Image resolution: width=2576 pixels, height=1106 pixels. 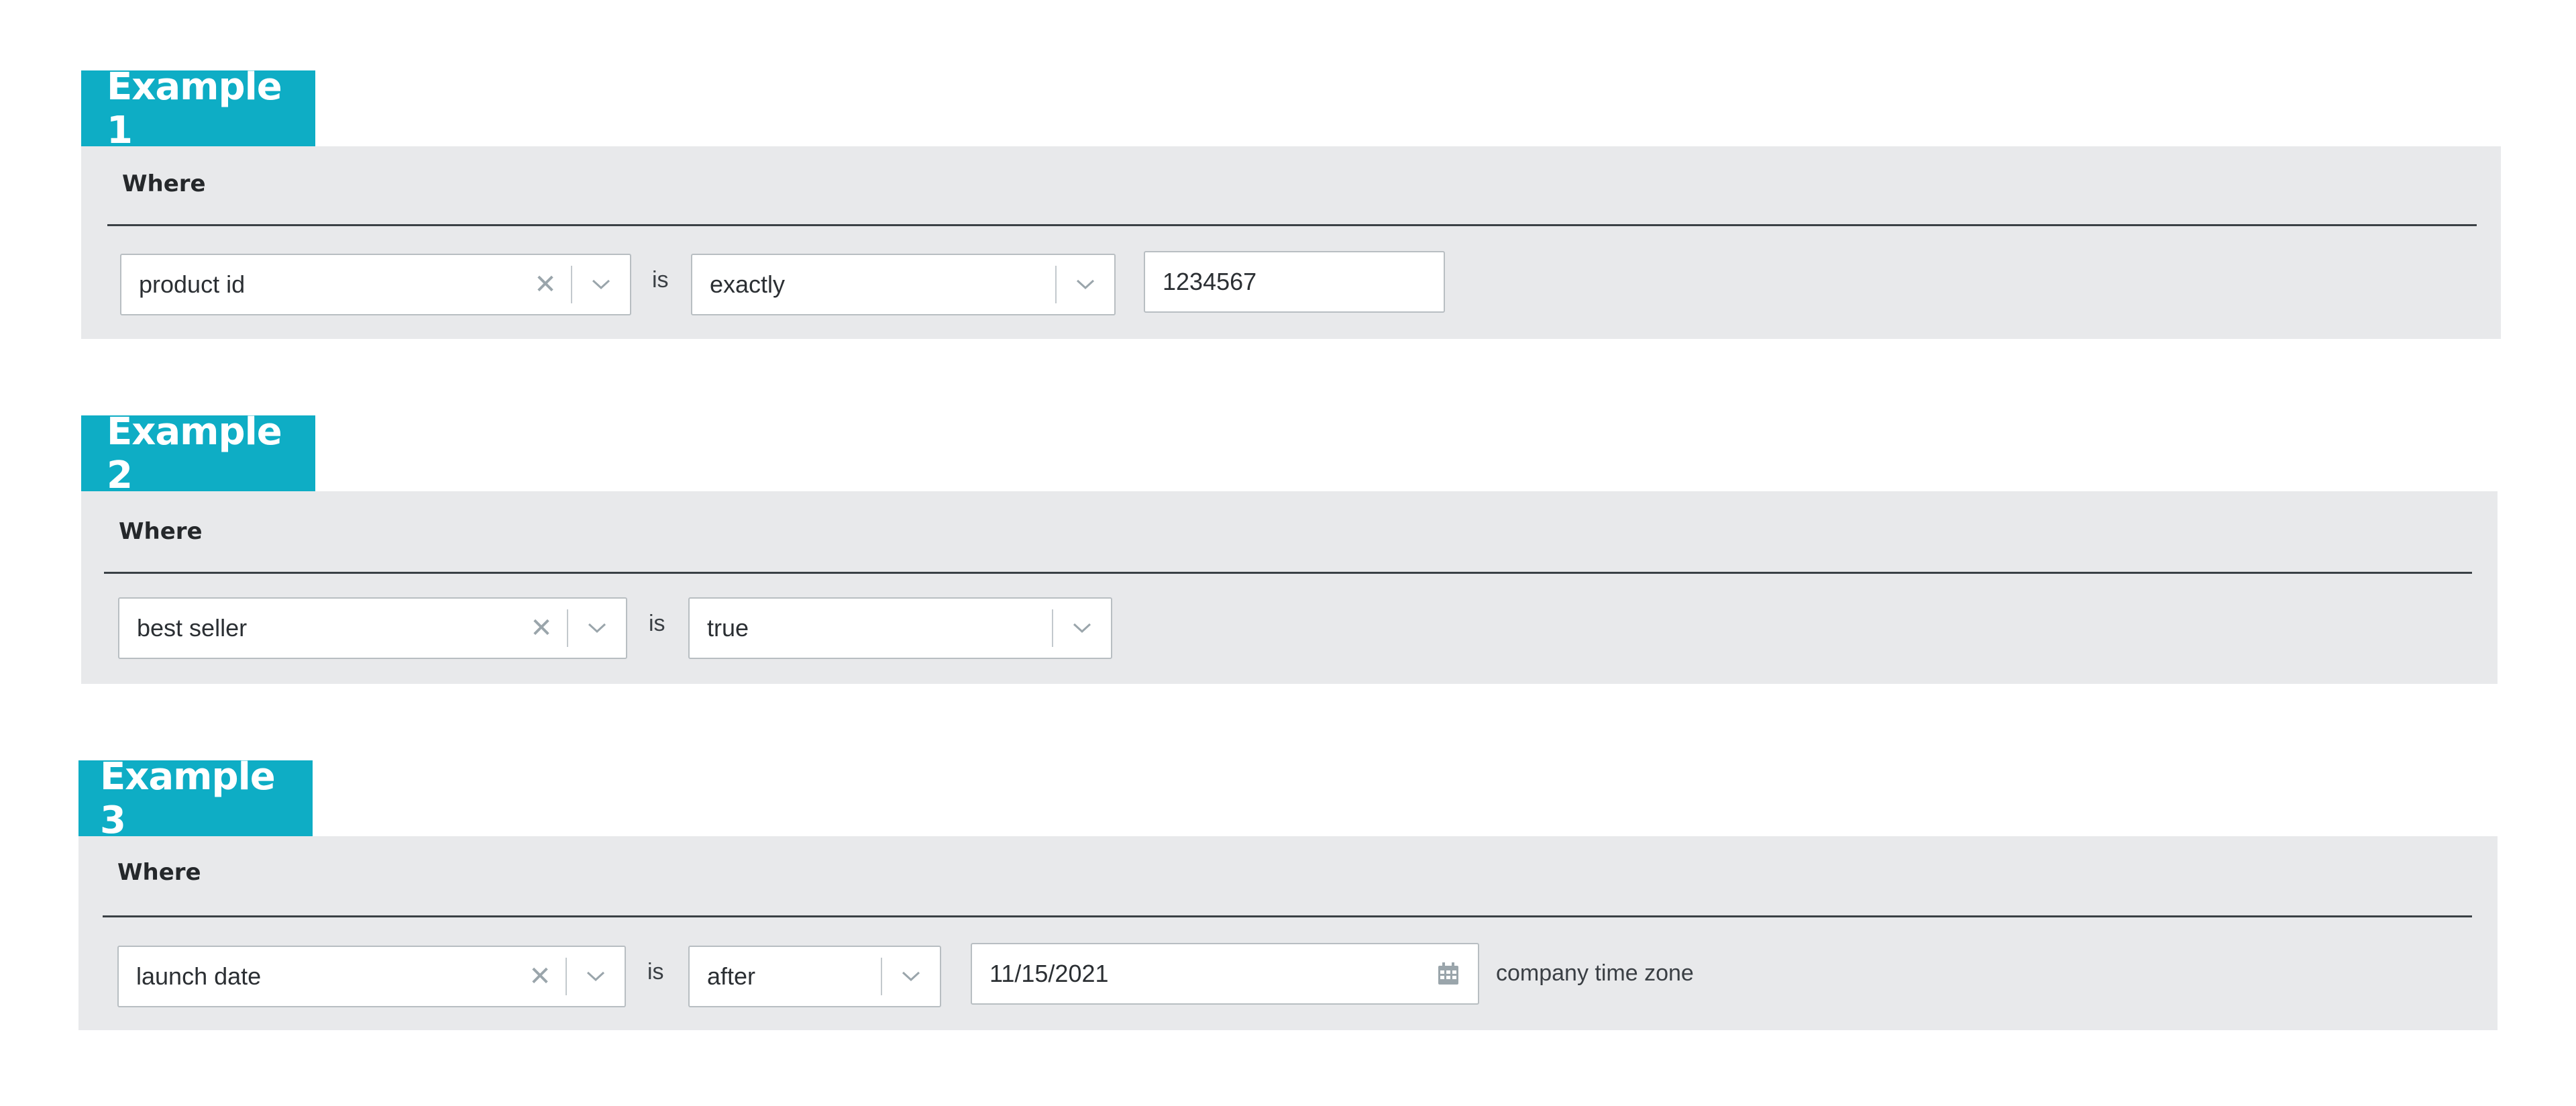 I want to click on comparator-select: true, so click(x=900, y=628).